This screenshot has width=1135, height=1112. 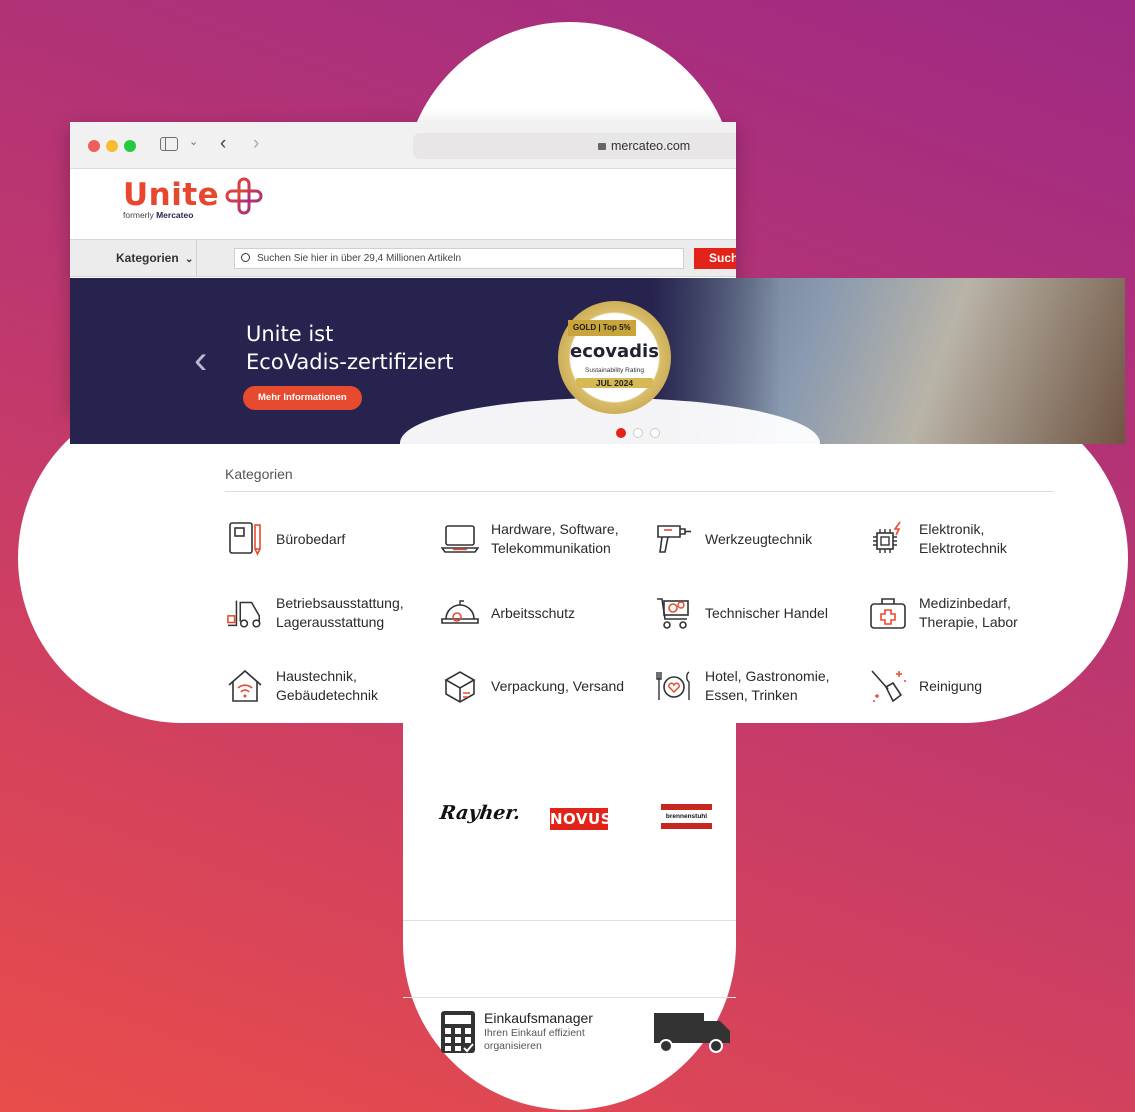 What do you see at coordinates (614, 370) in the screenshot?
I see `badge-subtitle: Sustainability Rating` at bounding box center [614, 370].